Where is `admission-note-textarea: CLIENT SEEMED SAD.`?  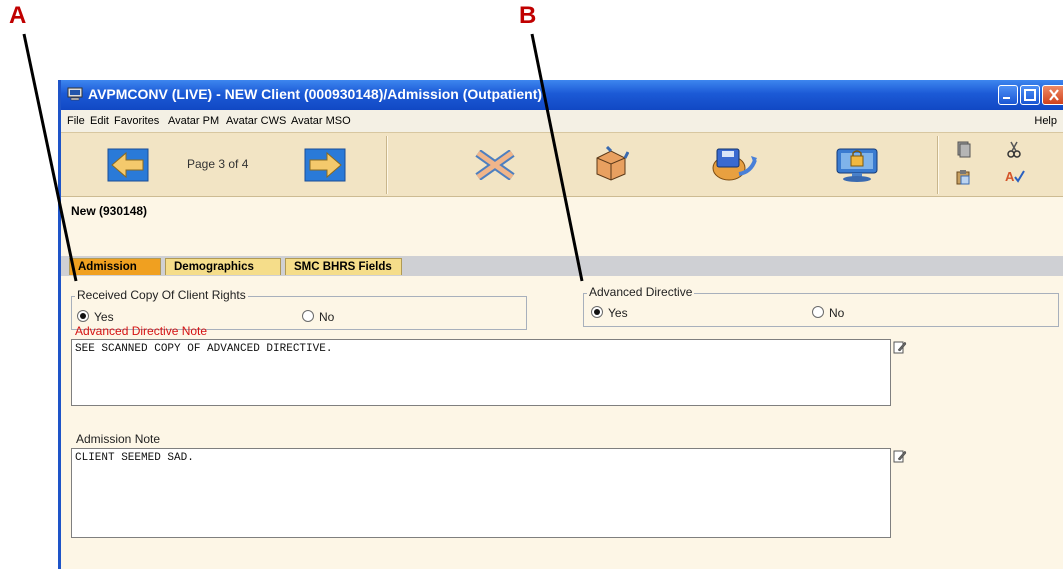 admission-note-textarea: CLIENT SEEMED SAD. is located at coordinates (481, 493).